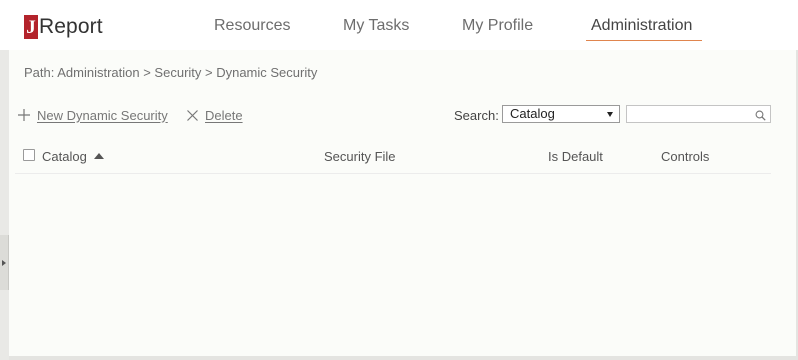 The height and width of the screenshot is (360, 798). What do you see at coordinates (64, 156) in the screenshot?
I see `column-catalog-label: Catalog` at bounding box center [64, 156].